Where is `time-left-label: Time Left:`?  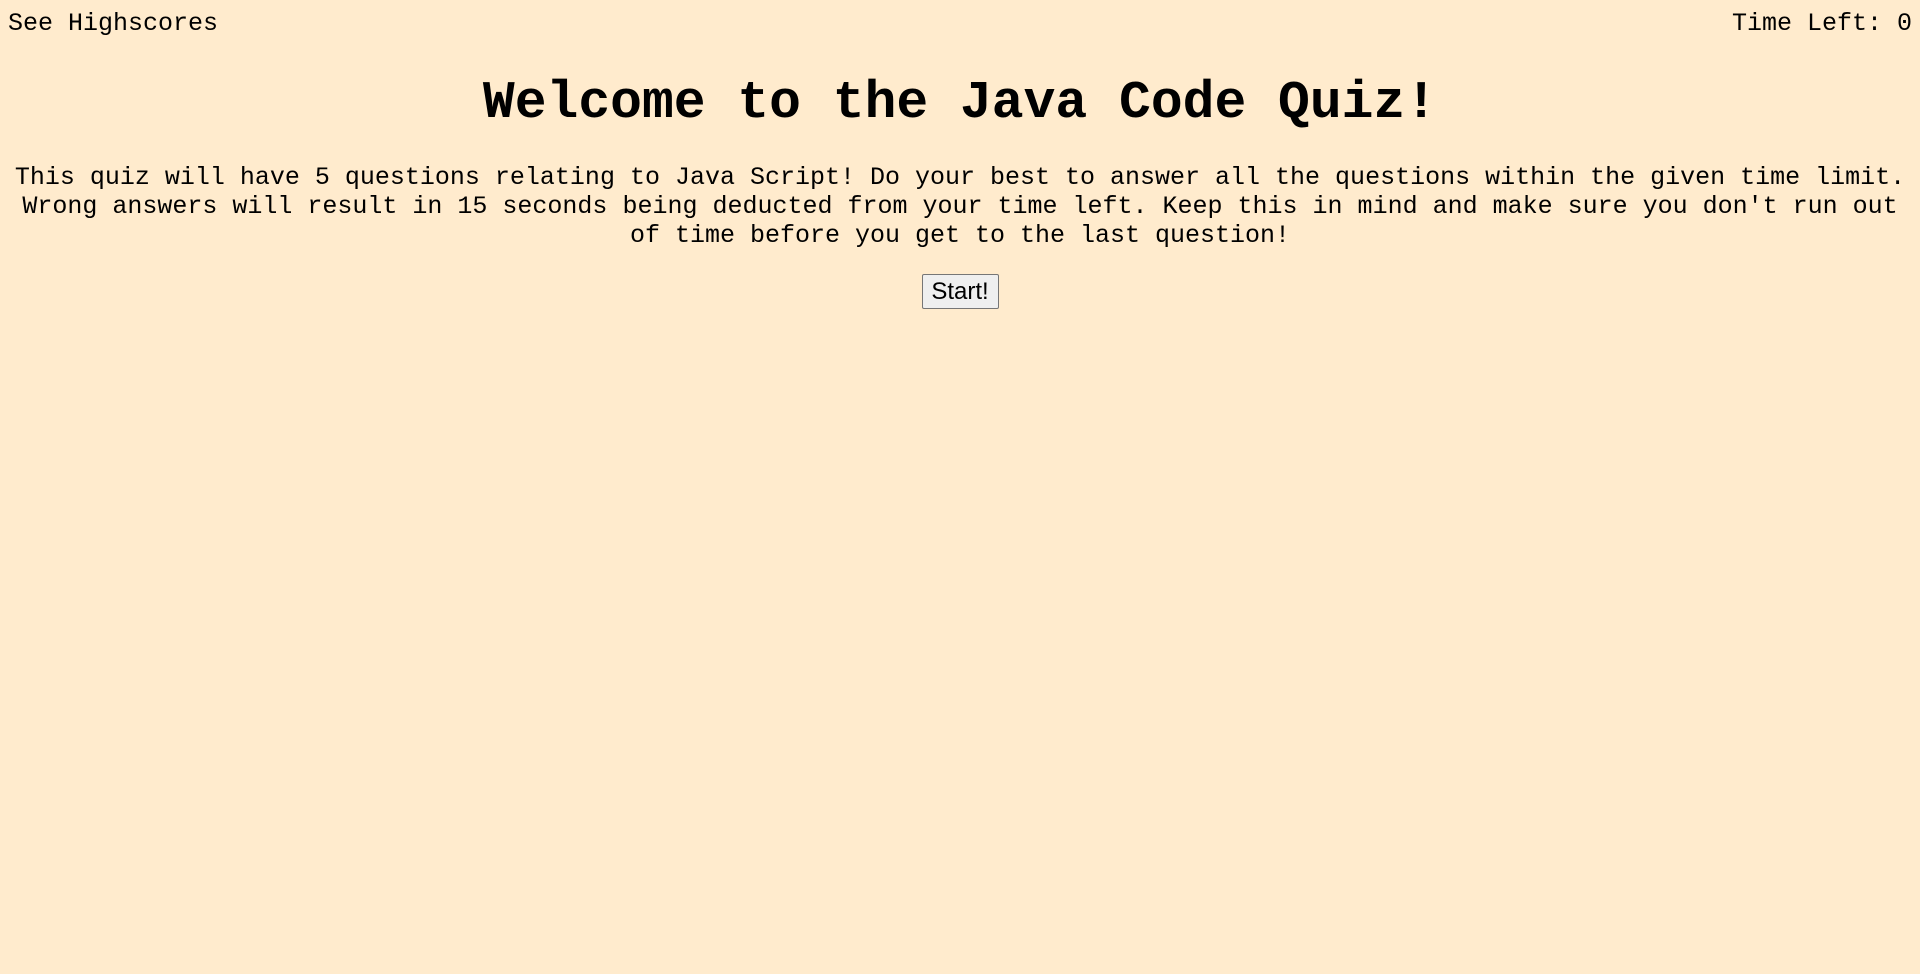
time-left-label: Time Left: is located at coordinates (1814, 23).